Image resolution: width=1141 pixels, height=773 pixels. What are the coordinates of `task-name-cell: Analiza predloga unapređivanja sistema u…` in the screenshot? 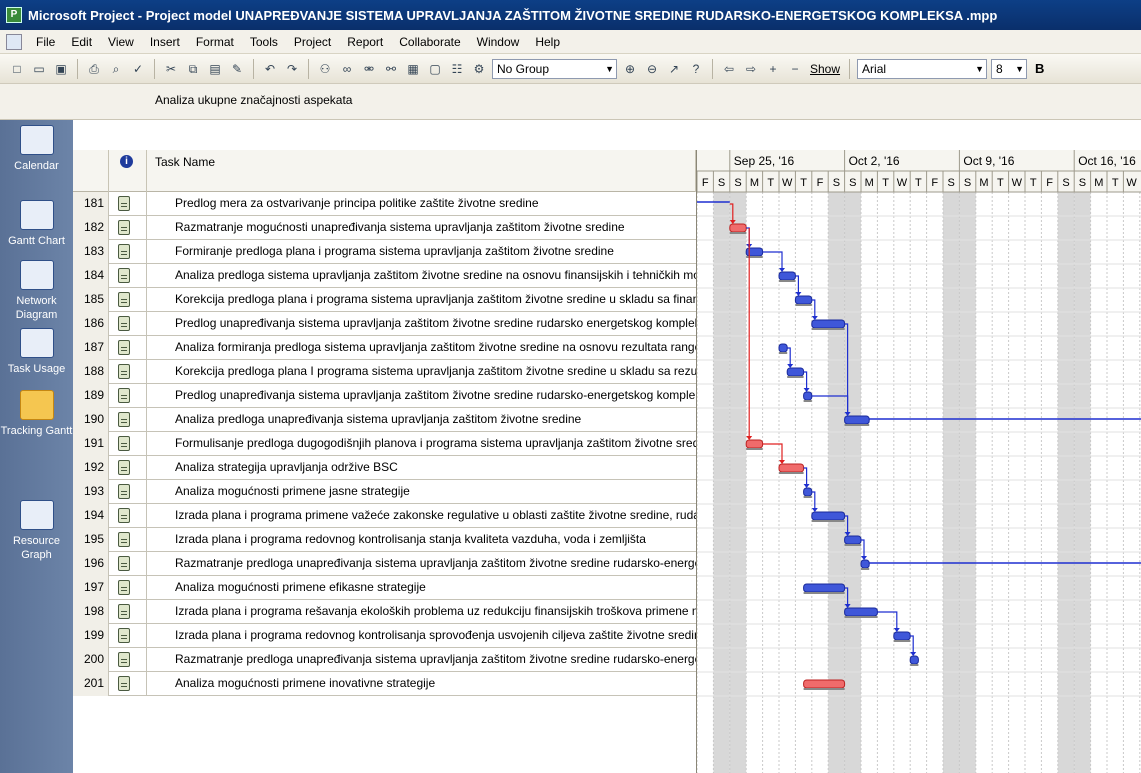 It's located at (433, 420).